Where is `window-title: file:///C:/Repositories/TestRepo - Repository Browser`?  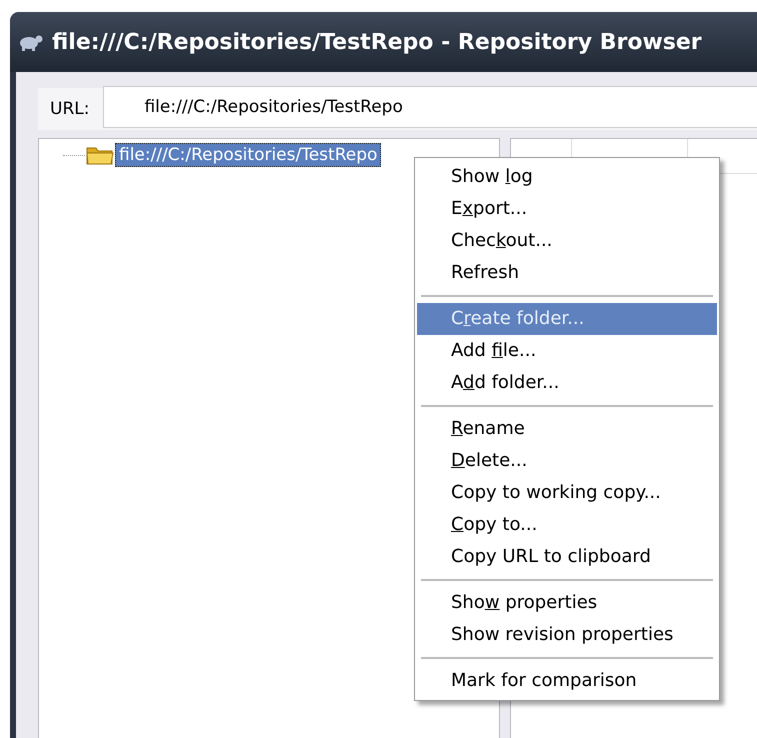 window-title: file:///C:/Repositories/TestRepo - Repository Browser is located at coordinates (377, 42).